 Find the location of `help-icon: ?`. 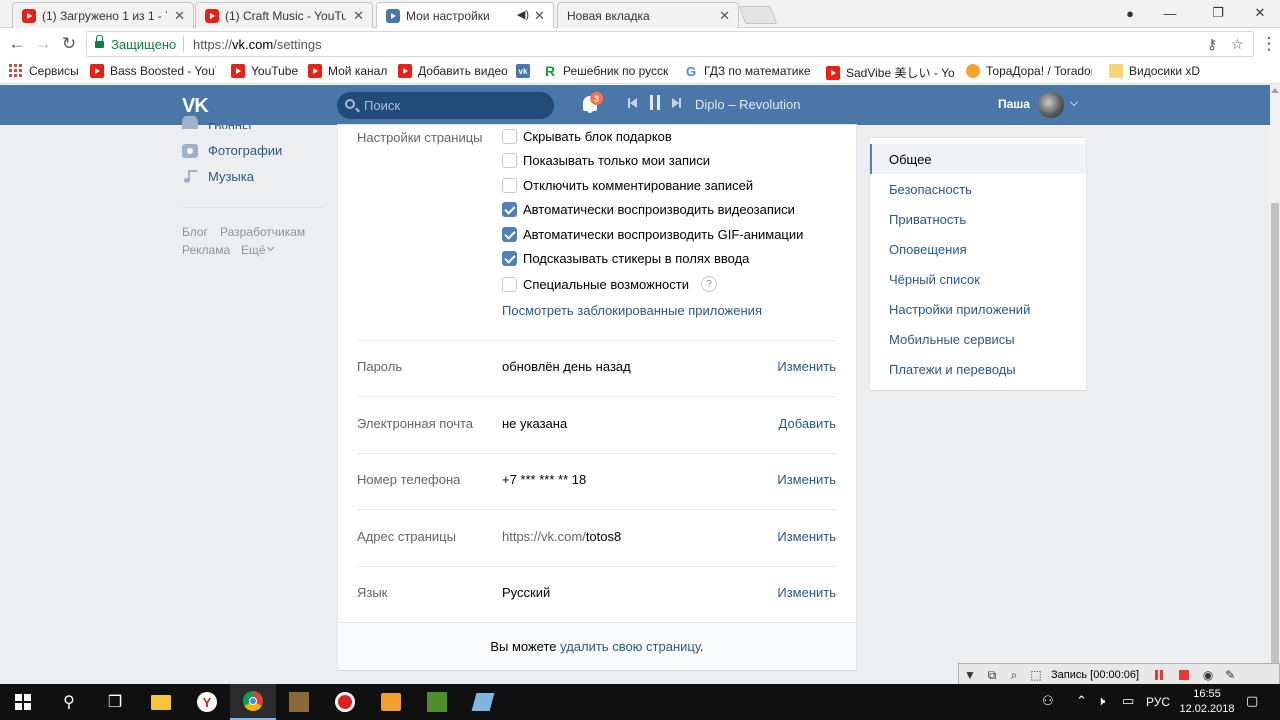

help-icon: ? is located at coordinates (708, 284).